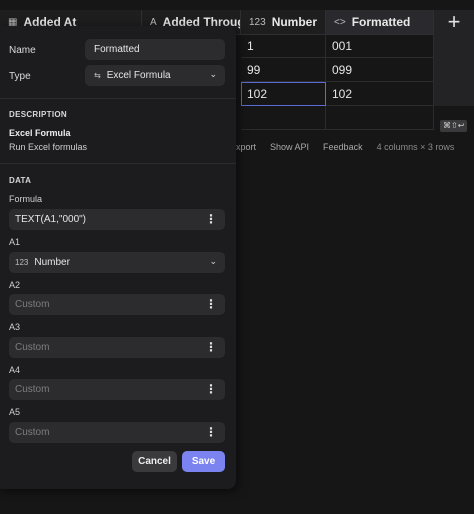 This screenshot has height=514, width=474. Describe the element at coordinates (15, 242) in the screenshot. I see `a1-label: A1` at that location.